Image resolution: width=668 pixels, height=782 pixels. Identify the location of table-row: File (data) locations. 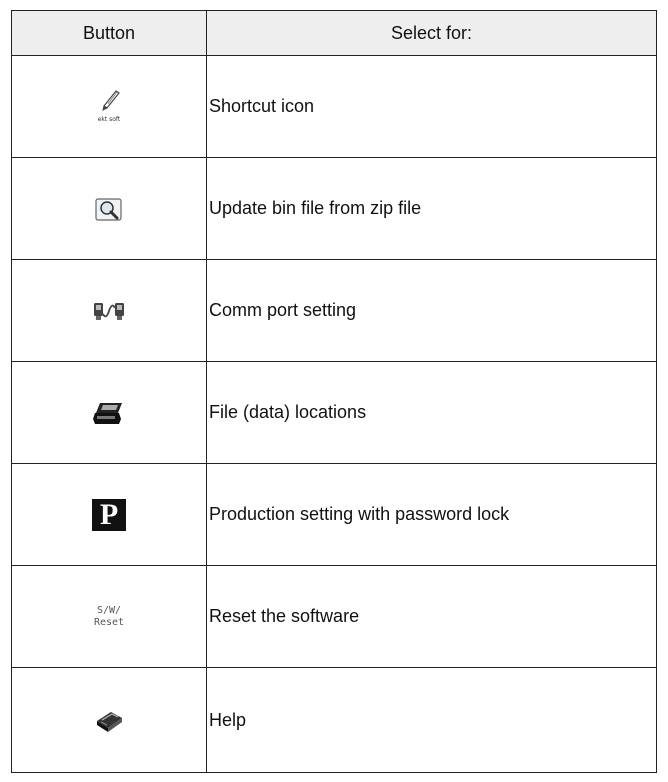
(334, 412).